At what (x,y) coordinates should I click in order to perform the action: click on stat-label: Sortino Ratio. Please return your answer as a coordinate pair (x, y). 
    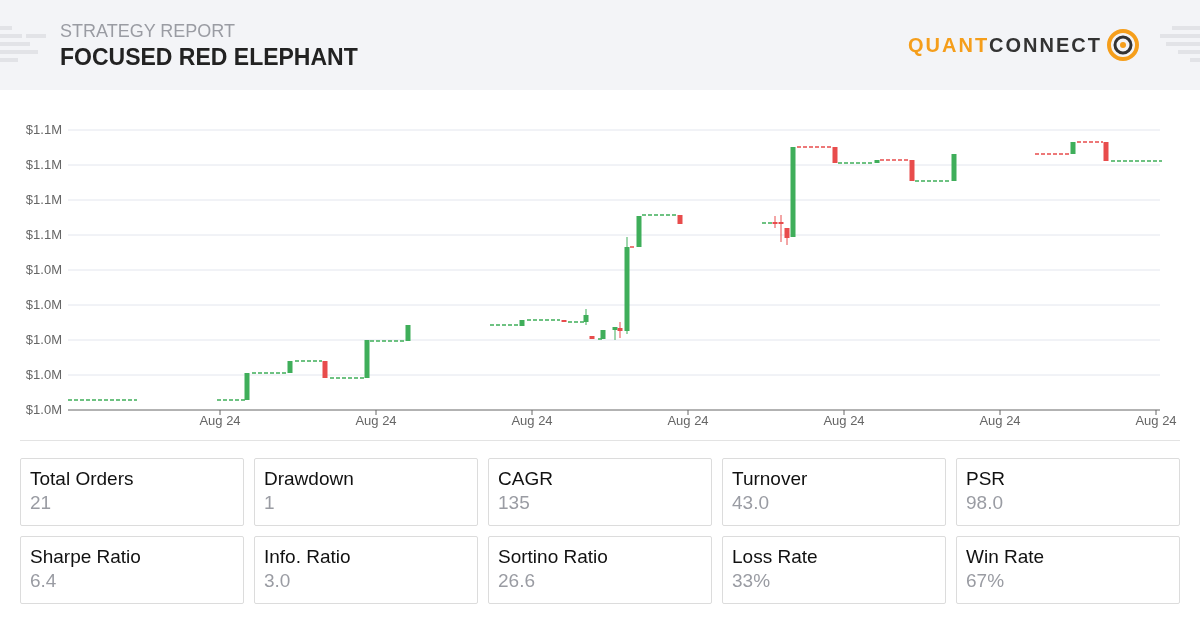
    Looking at the image, I should click on (553, 557).